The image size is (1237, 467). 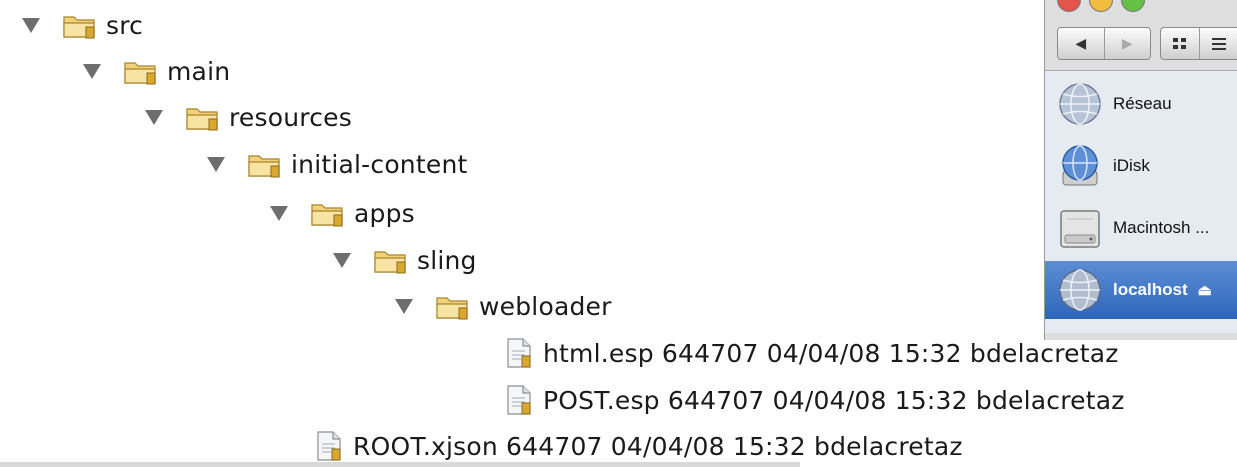 I want to click on back-forward-control: ◀ ▶, so click(x=1104, y=43).